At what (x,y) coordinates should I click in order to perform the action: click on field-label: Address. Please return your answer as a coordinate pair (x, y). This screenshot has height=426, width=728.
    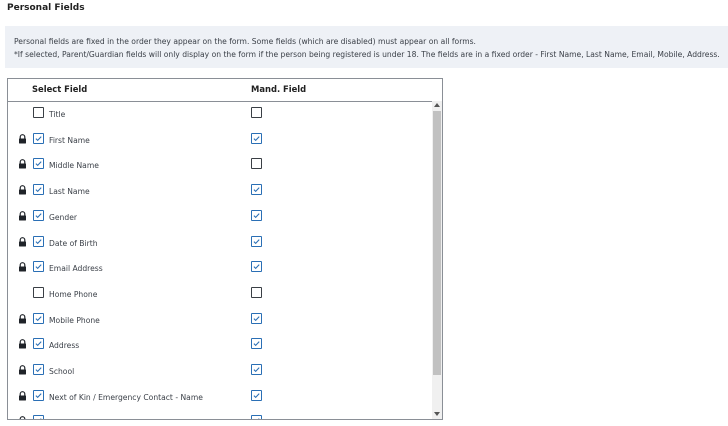
    Looking at the image, I should click on (64, 346).